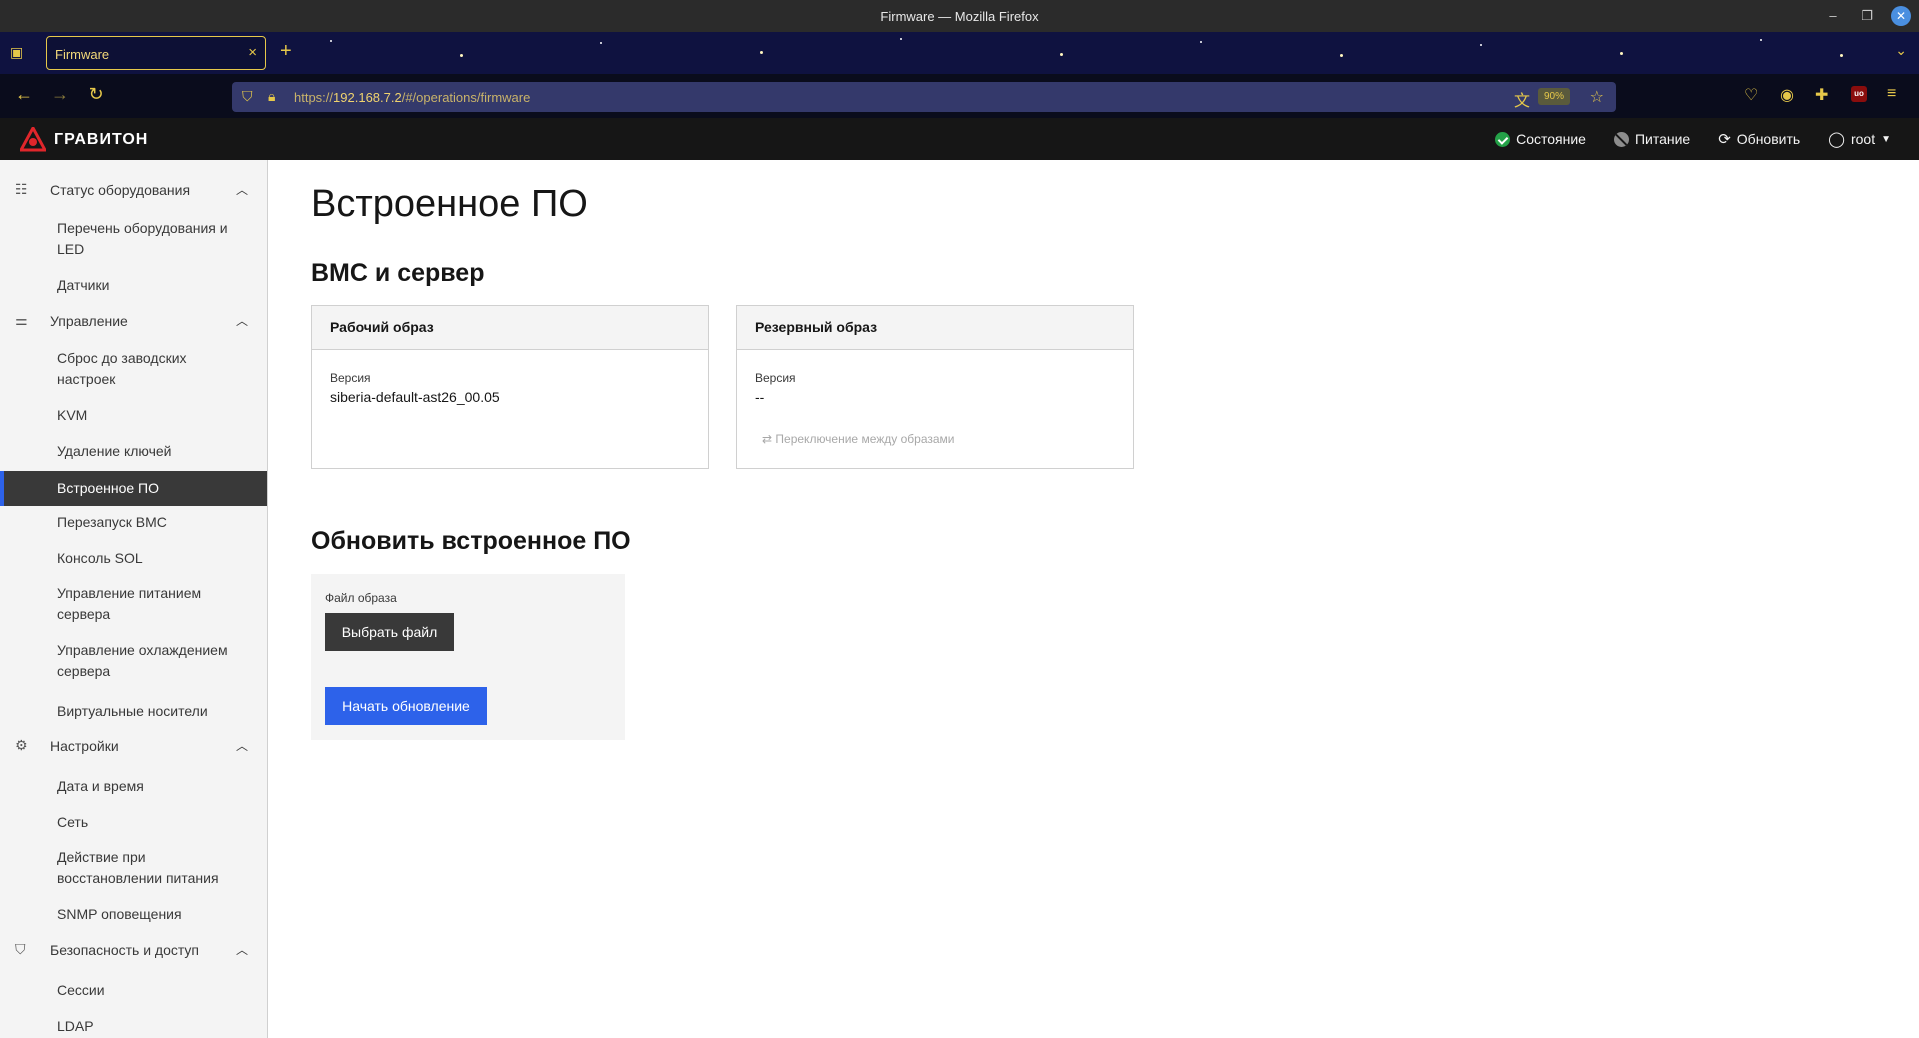 This screenshot has height=1038, width=1919. Describe the element at coordinates (100, 786) in the screenshot. I see `sidebar-item-label: Дата и время` at that location.